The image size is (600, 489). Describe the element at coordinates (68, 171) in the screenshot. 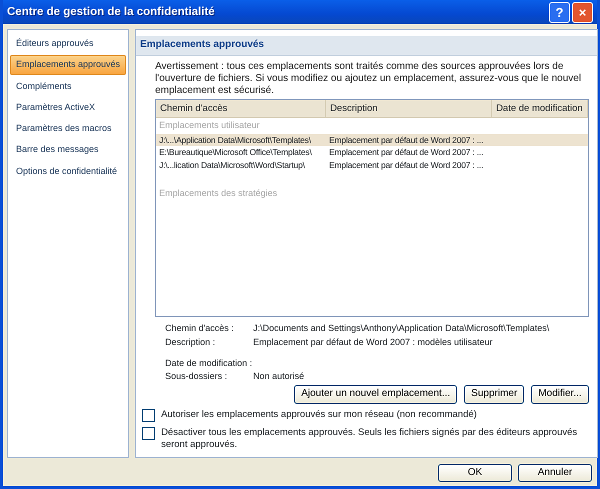

I see `sidebar-item: Options de confidentialité` at that location.